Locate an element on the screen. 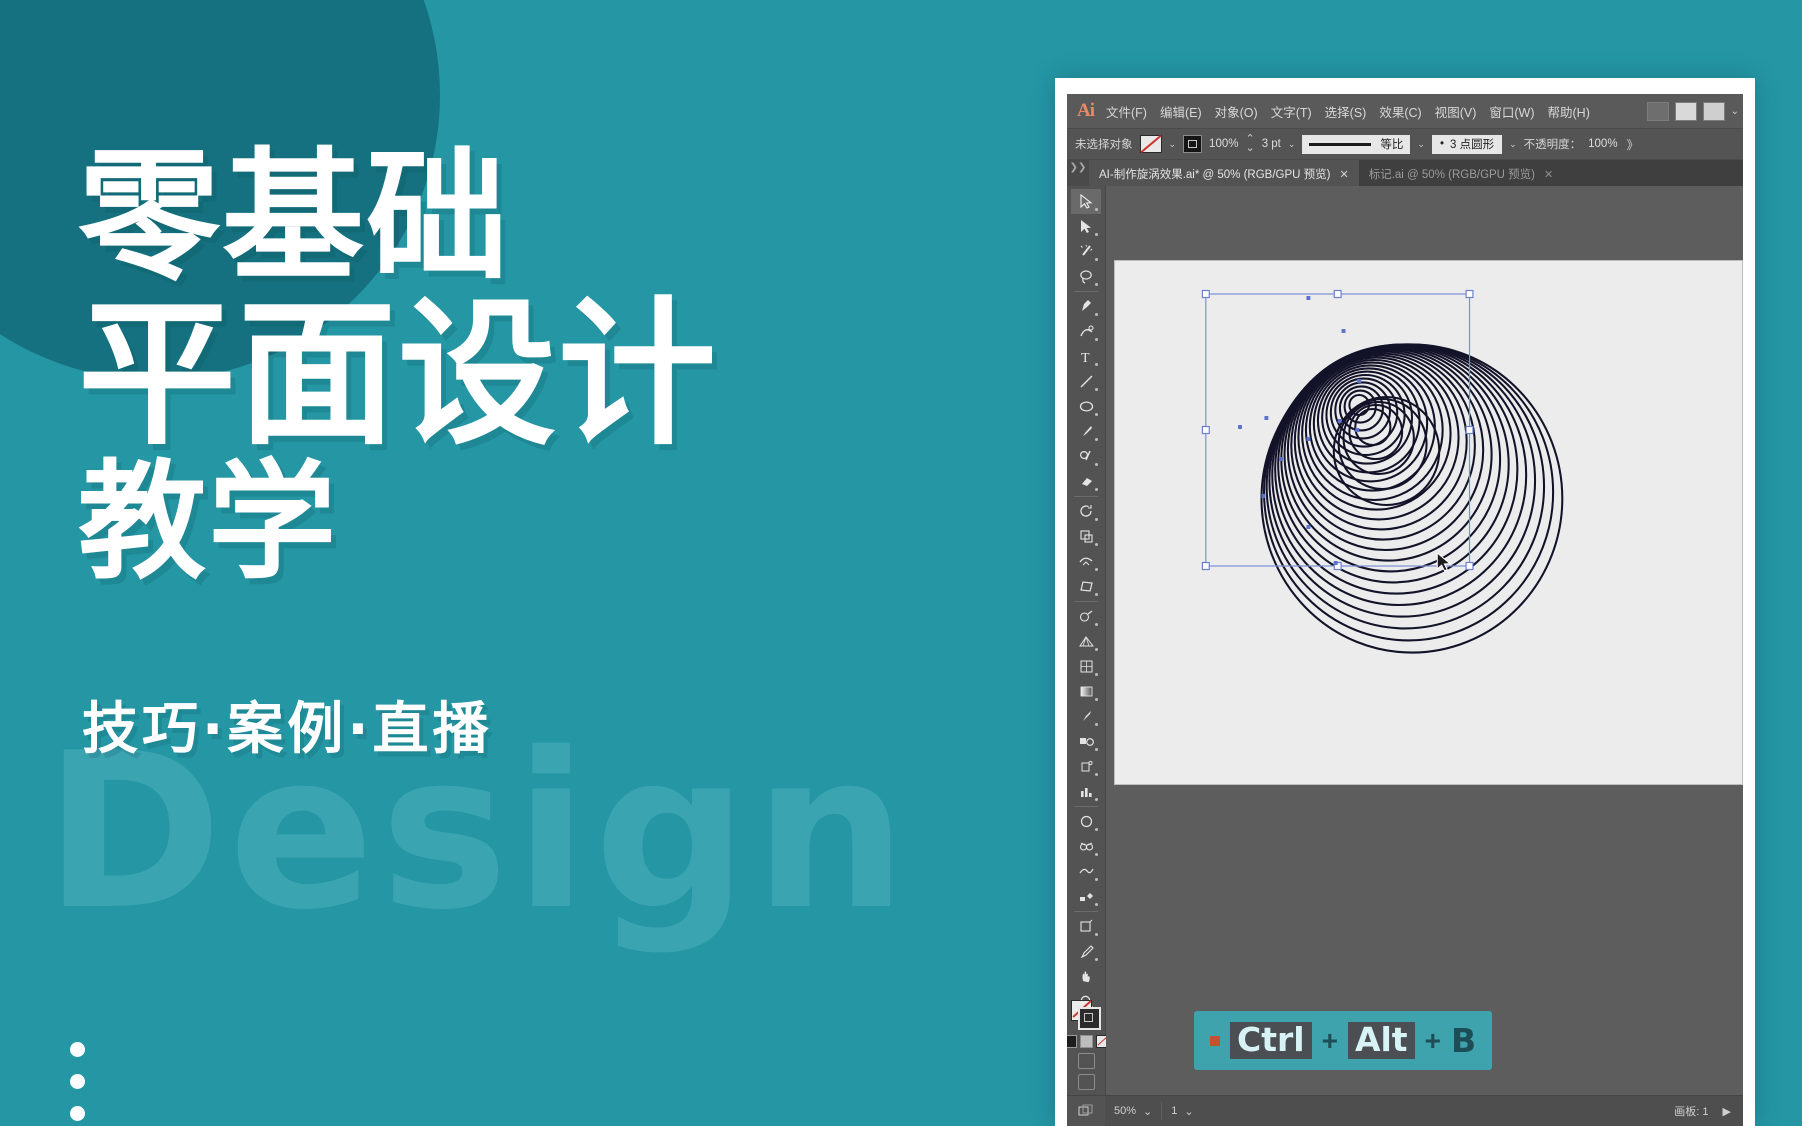  zoom-chevron-down-icon: ⌄ is located at coordinates (1147, 1111).